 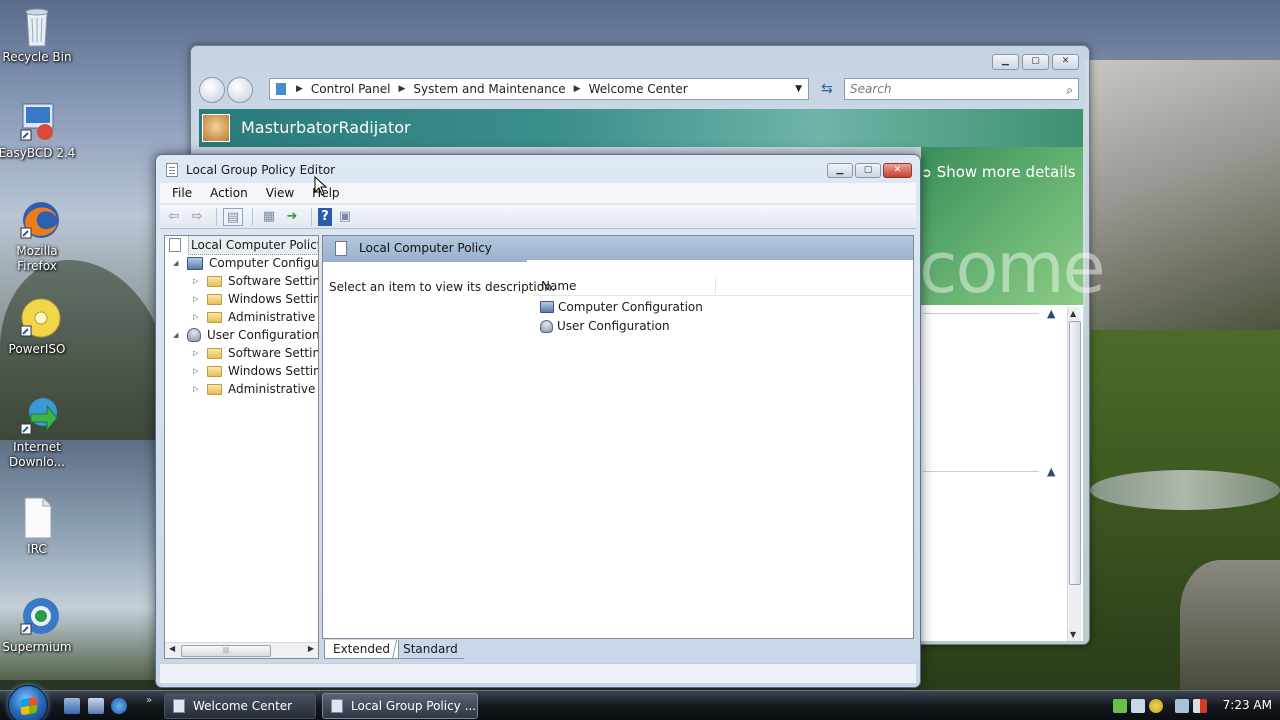 I want to click on breadcrumb-system-and-maintenance: System and Maintenance, so click(x=489, y=89).